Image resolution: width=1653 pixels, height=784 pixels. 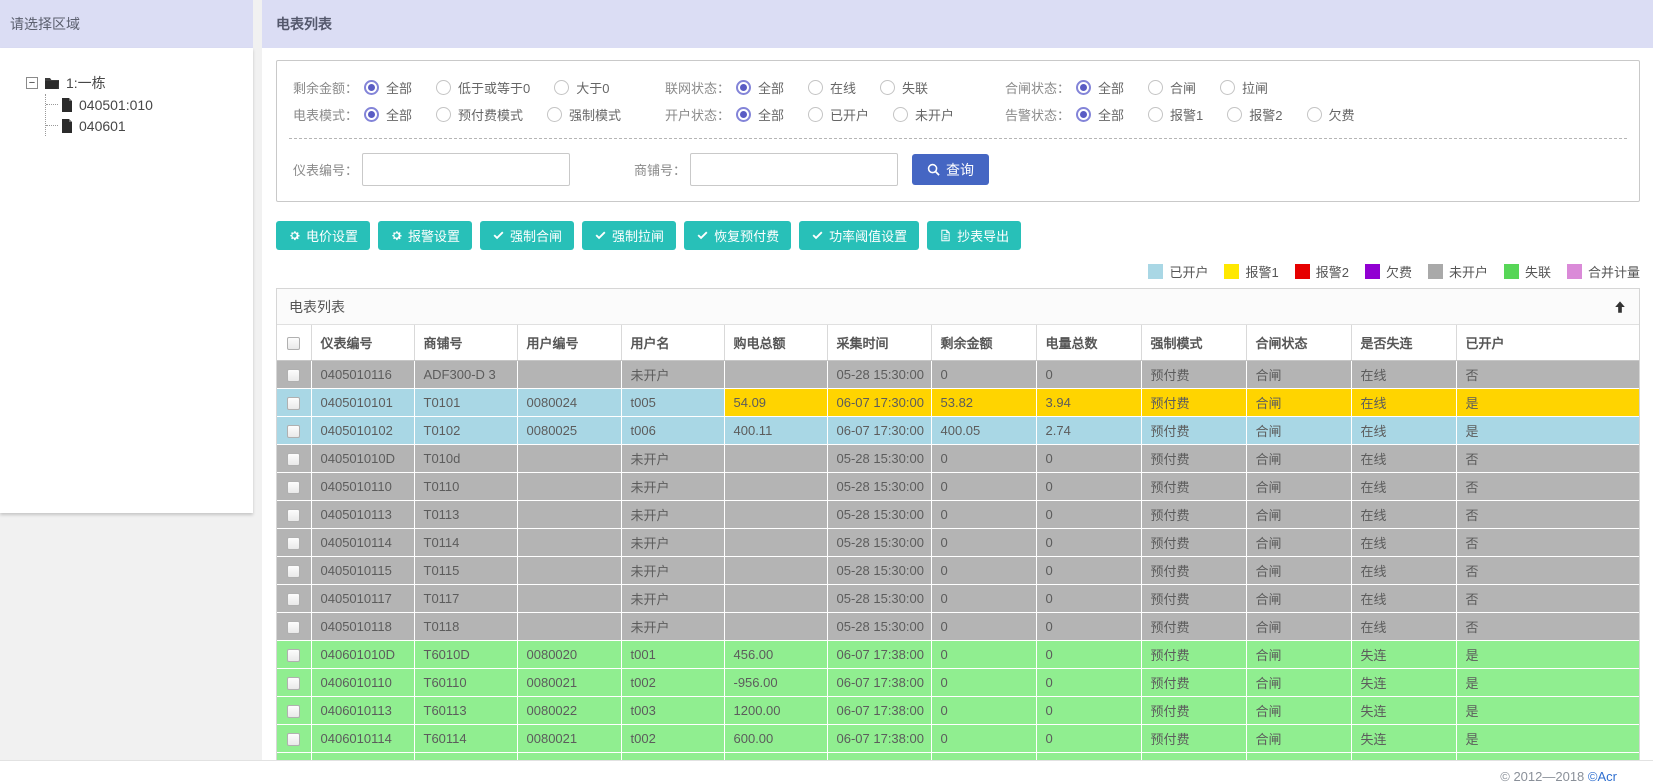 I want to click on radio-account-status-1: 已开户, so click(x=838, y=114).